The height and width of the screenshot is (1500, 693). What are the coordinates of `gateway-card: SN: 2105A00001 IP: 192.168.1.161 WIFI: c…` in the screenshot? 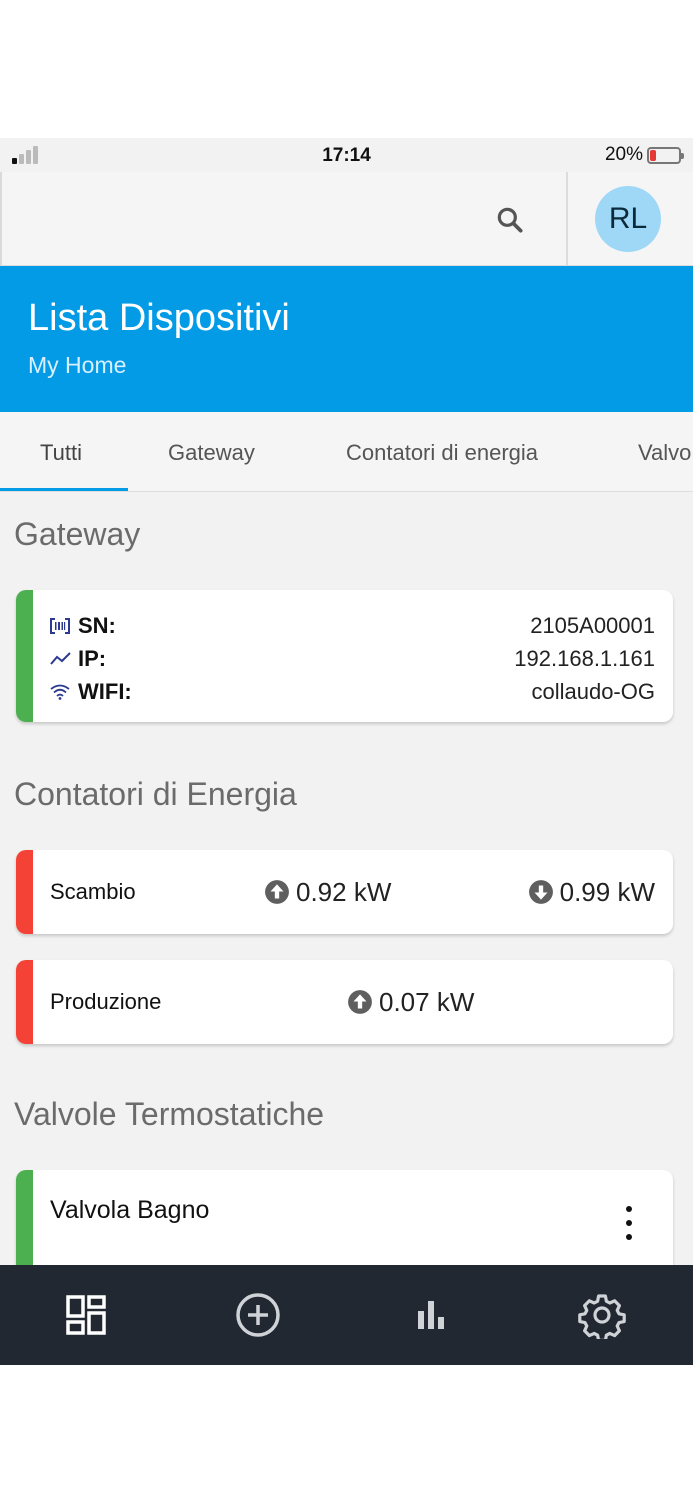 It's located at (344, 656).